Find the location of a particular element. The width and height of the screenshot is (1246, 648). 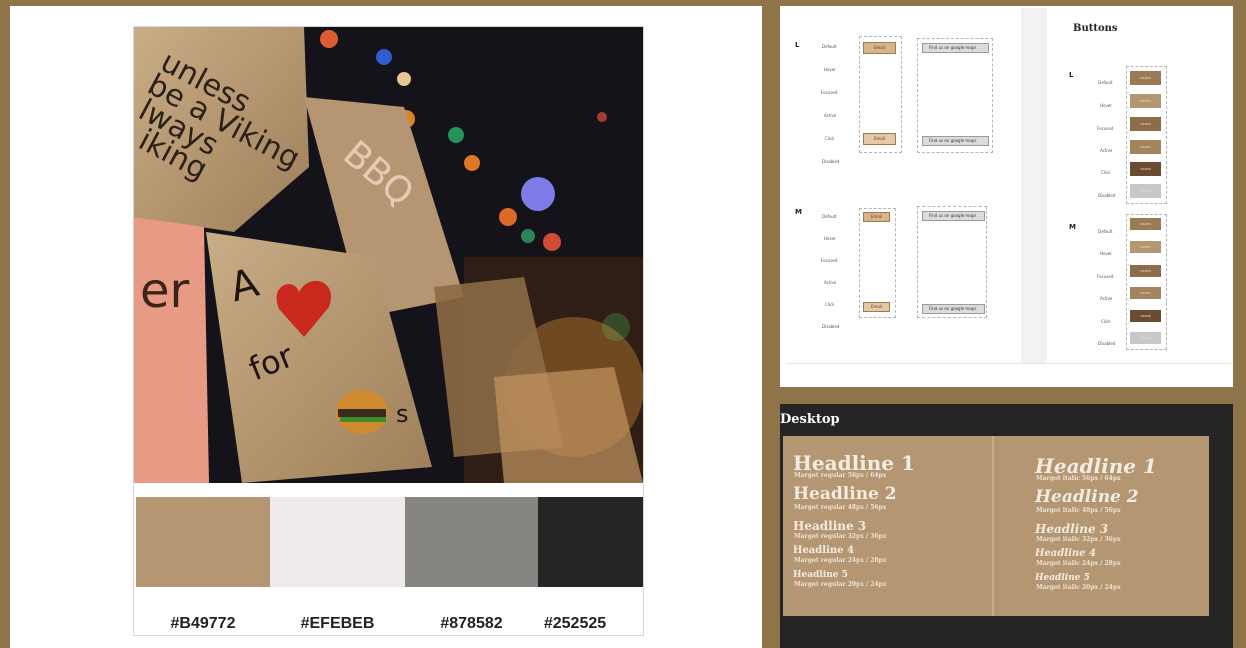

order-size-label-l: L is located at coordinates (1071, 75).